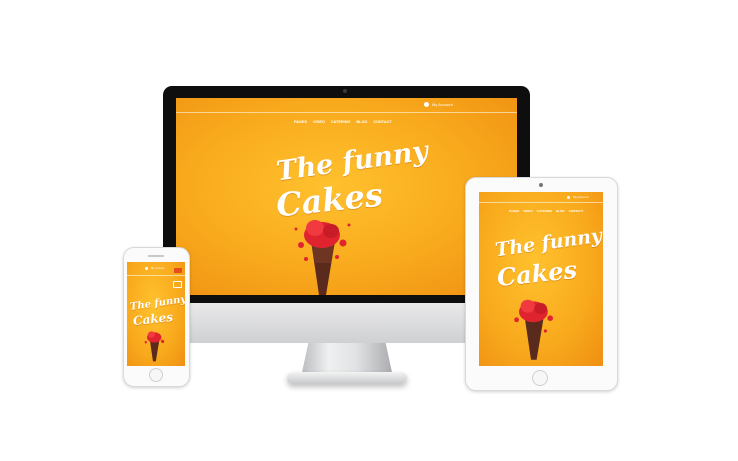  I want to click on tablet-brand-line2: Cakes, so click(537, 273).